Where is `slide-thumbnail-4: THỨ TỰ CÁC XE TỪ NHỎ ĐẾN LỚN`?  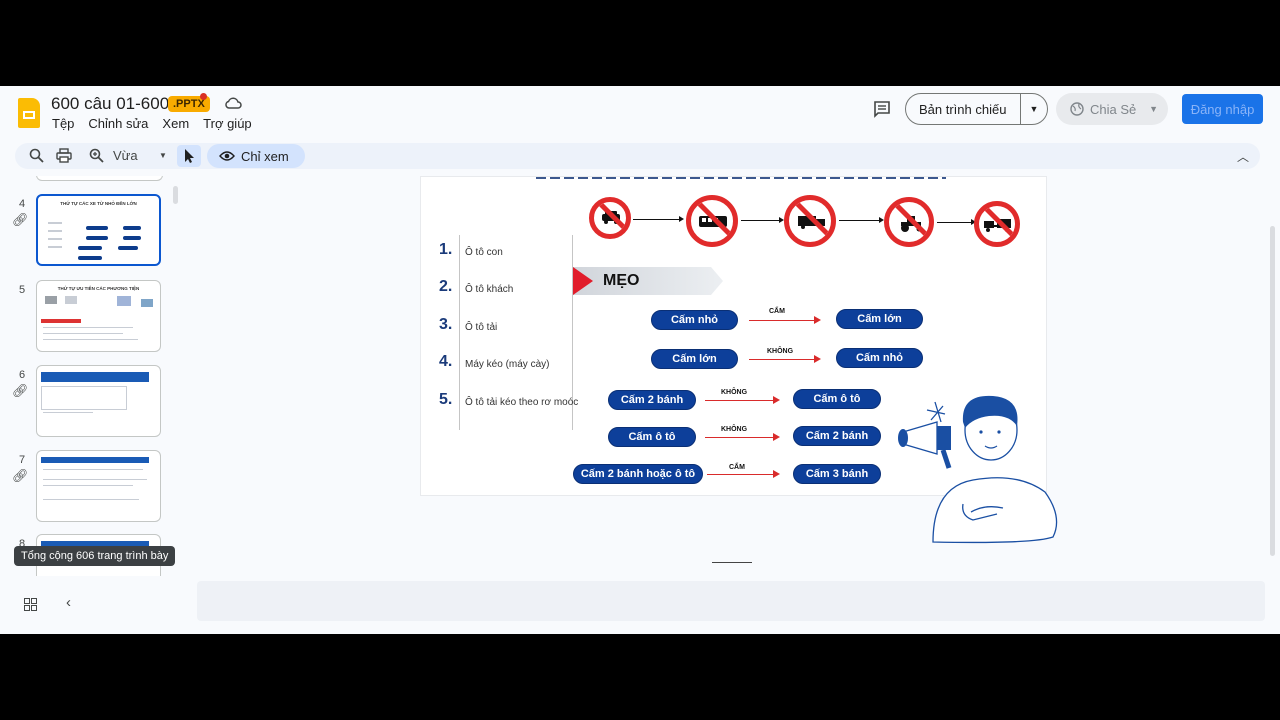
slide-thumbnail-4: THỨ TỰ CÁC XE TỪ NHỎ ĐẾN LỚN is located at coordinates (98, 230).